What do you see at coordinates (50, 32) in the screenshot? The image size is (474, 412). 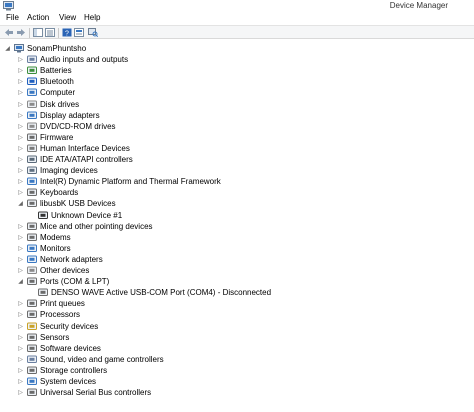 I see `tree-view-button` at bounding box center [50, 32].